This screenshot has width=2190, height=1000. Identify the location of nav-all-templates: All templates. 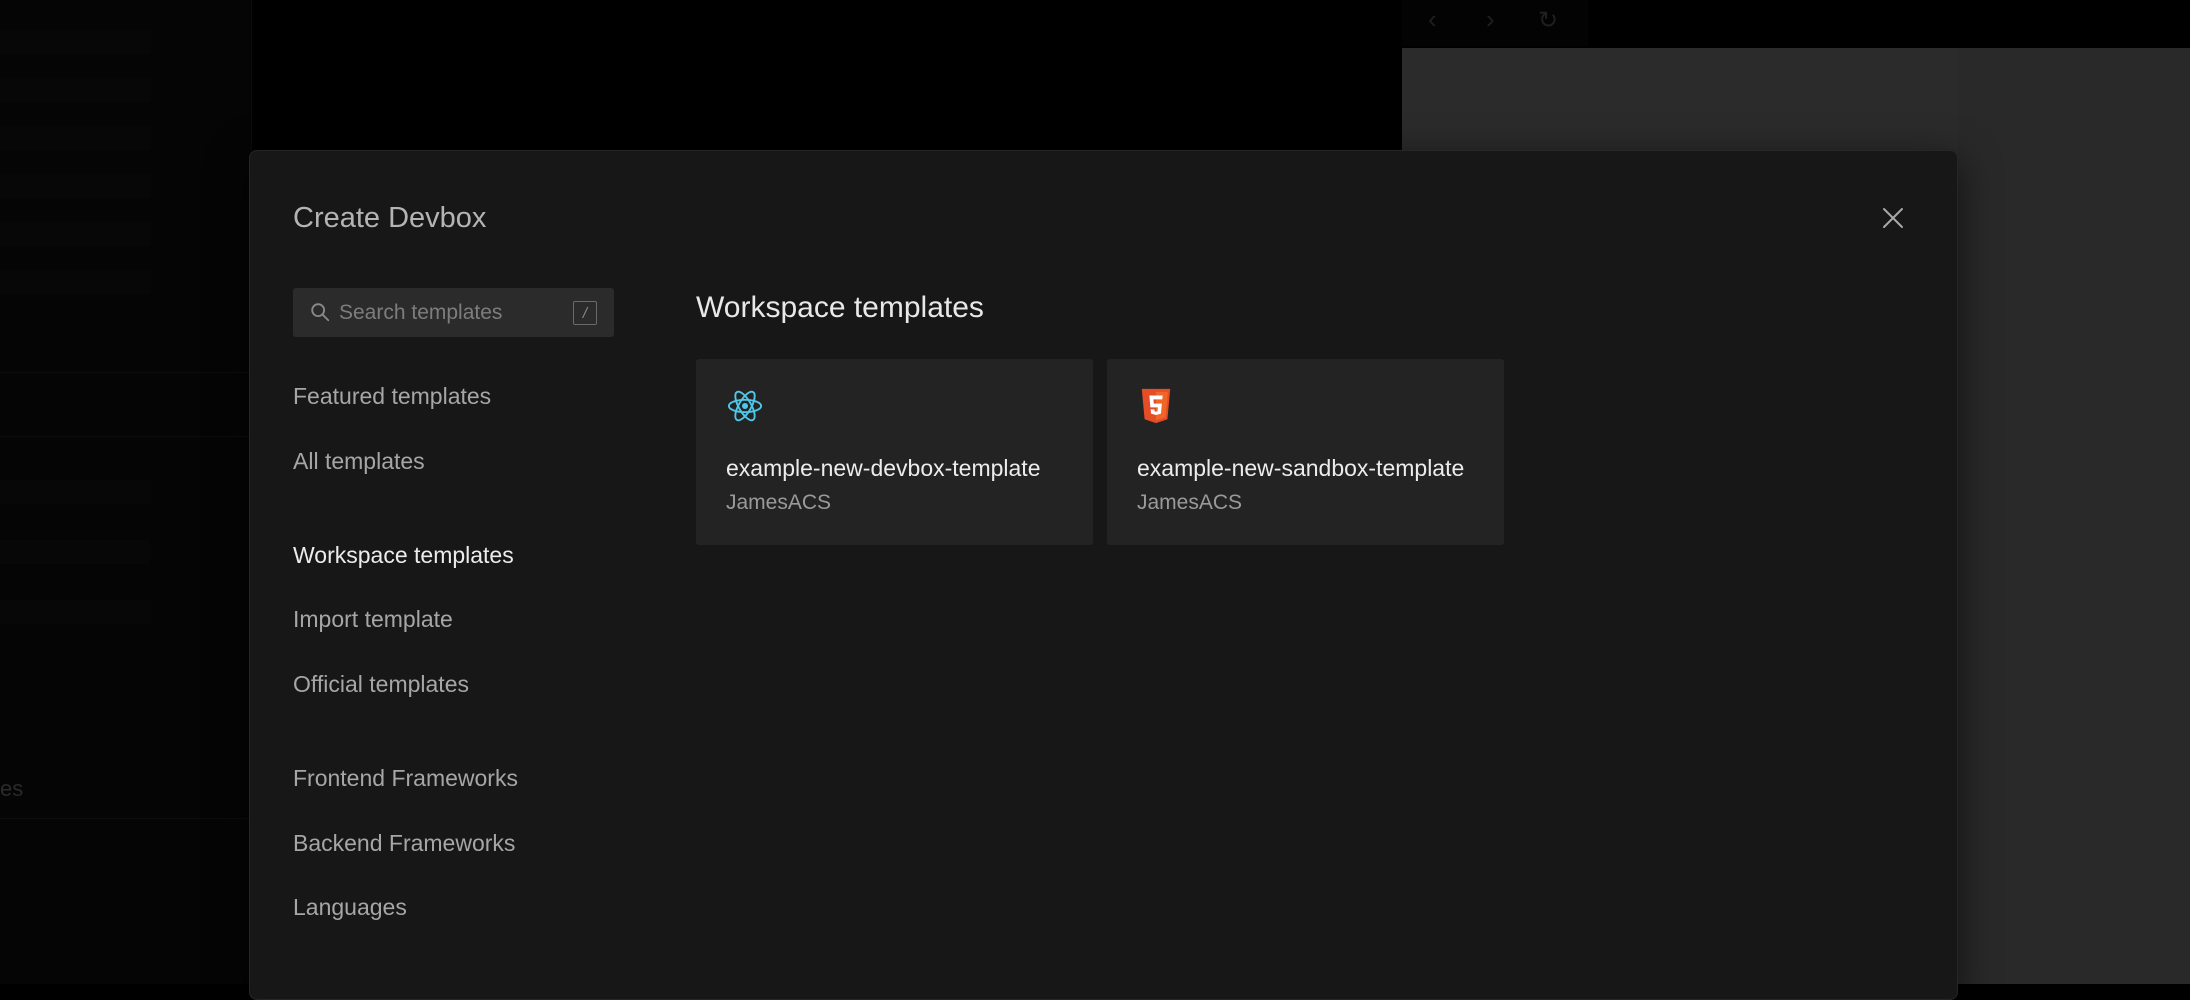
(359, 461).